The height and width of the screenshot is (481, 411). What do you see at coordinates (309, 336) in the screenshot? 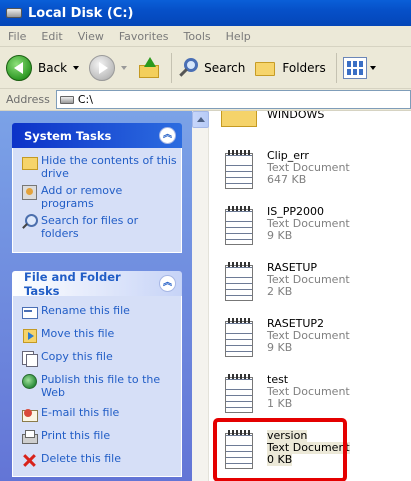
I see `list-item-rasetup2: RASETUP2 Text Document 9 KB` at bounding box center [309, 336].